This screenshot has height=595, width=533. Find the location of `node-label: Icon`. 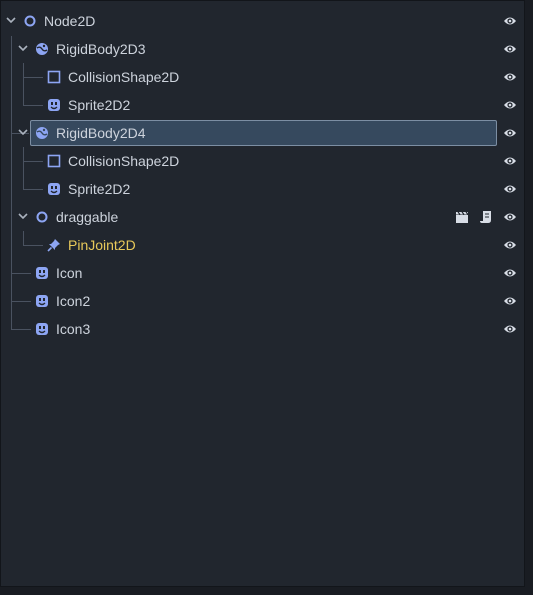

node-label: Icon is located at coordinates (69, 273).